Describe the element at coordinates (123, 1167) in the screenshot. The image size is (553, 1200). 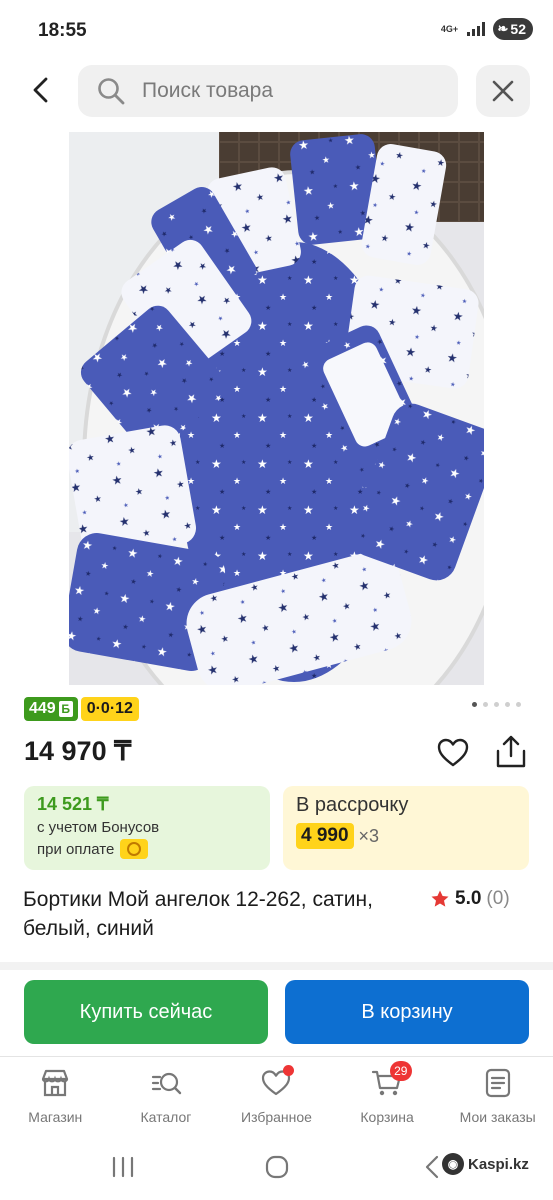
I see `recent-apps-icon` at that location.